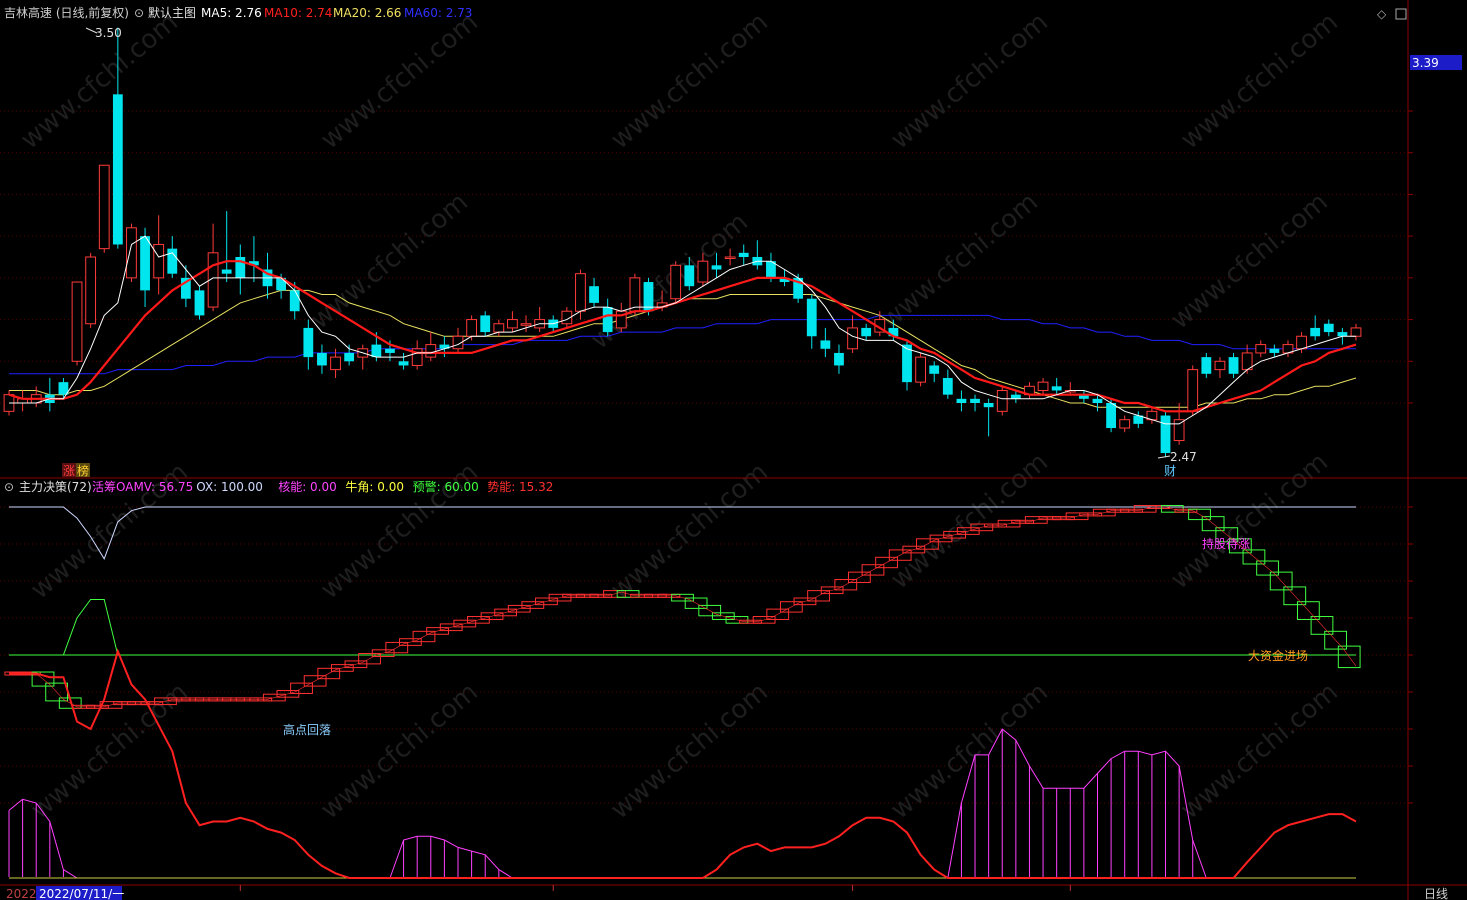 This screenshot has width=1467, height=900. I want to click on cai-marker: 财, so click(1170, 471).